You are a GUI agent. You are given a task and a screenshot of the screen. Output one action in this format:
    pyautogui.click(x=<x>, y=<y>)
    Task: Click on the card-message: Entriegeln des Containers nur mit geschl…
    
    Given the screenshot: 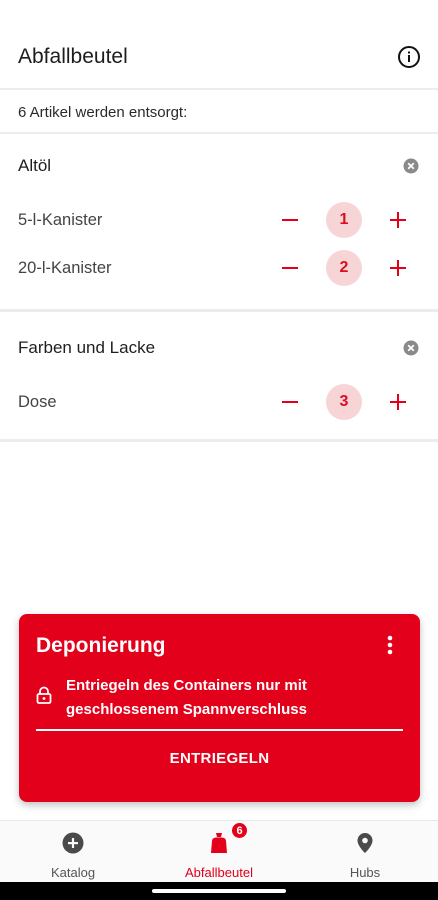 What is the action you would take?
    pyautogui.click(x=186, y=697)
    